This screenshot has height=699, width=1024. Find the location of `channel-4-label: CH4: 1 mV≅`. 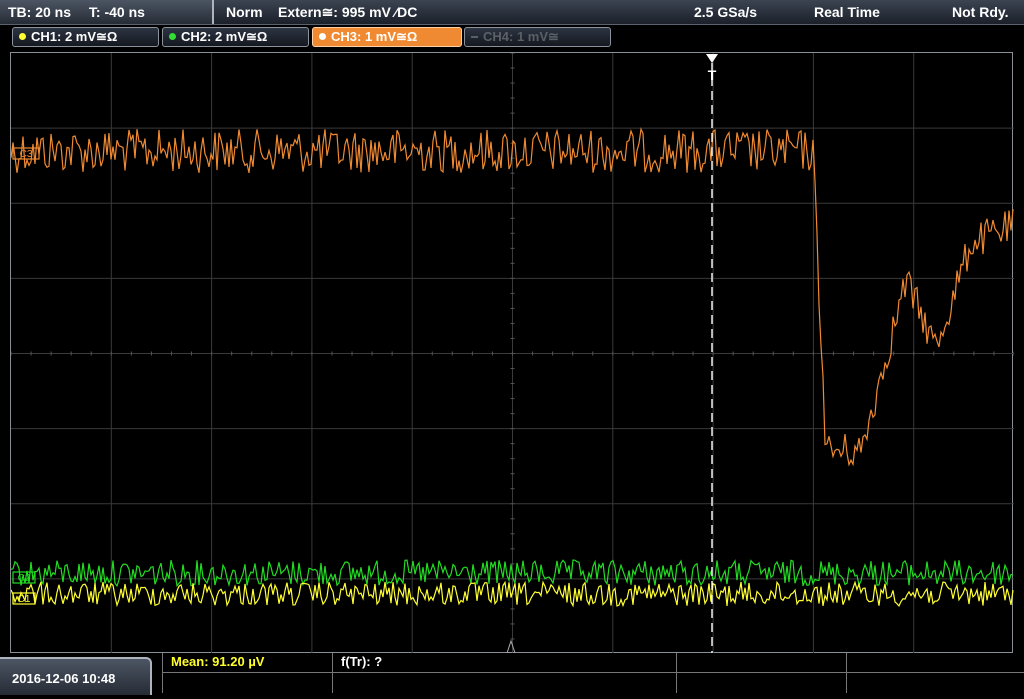

channel-4-label: CH4: 1 mV≅ is located at coordinates (521, 36).